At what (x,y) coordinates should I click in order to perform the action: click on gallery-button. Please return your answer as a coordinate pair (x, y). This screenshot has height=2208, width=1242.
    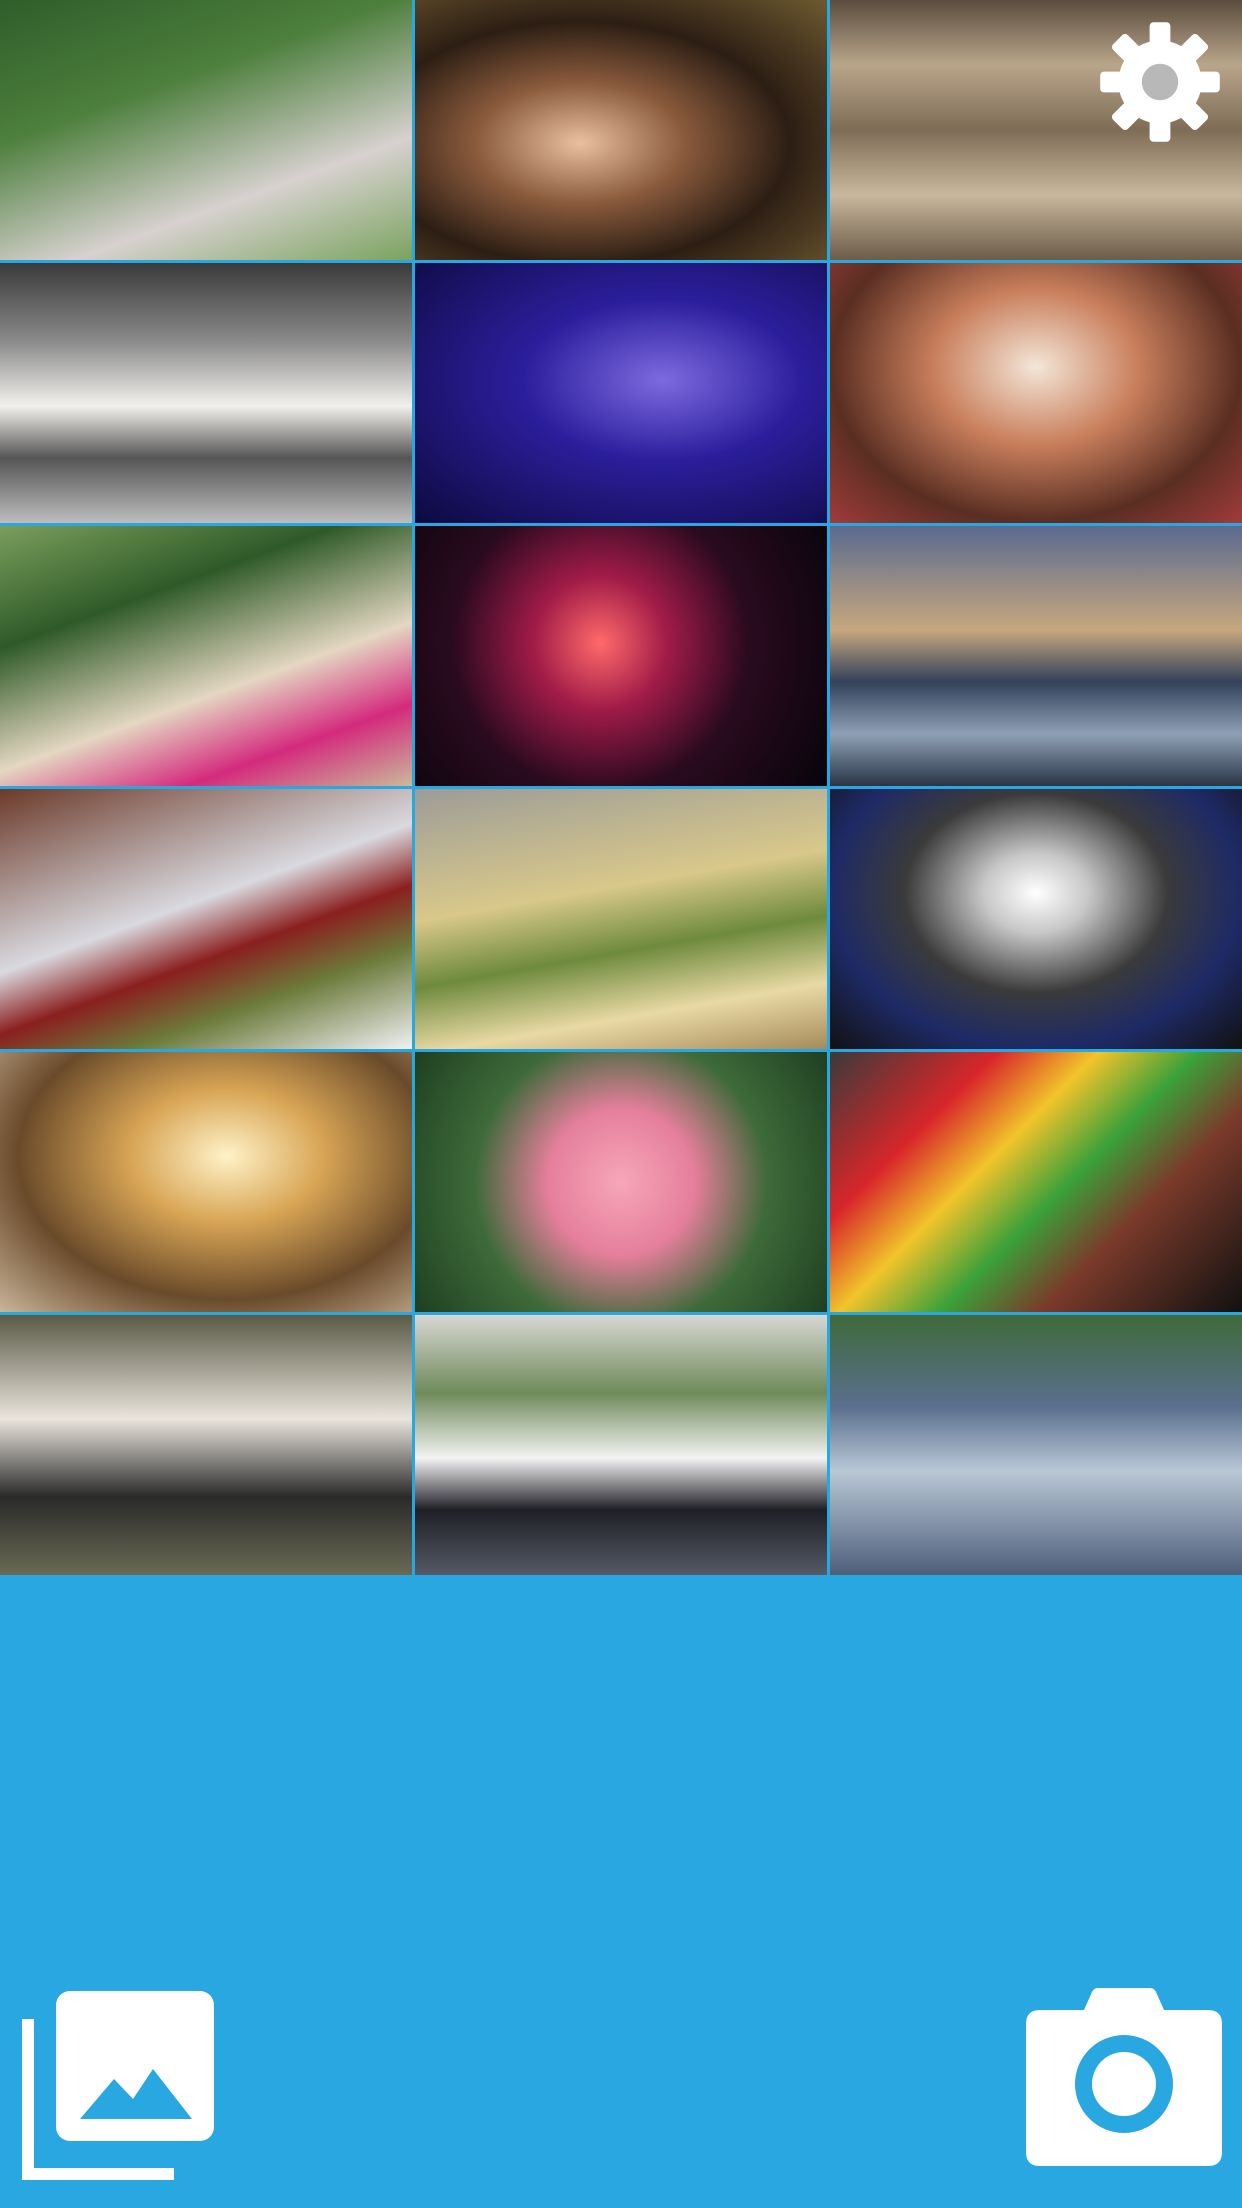
    Looking at the image, I should click on (116, 2088).